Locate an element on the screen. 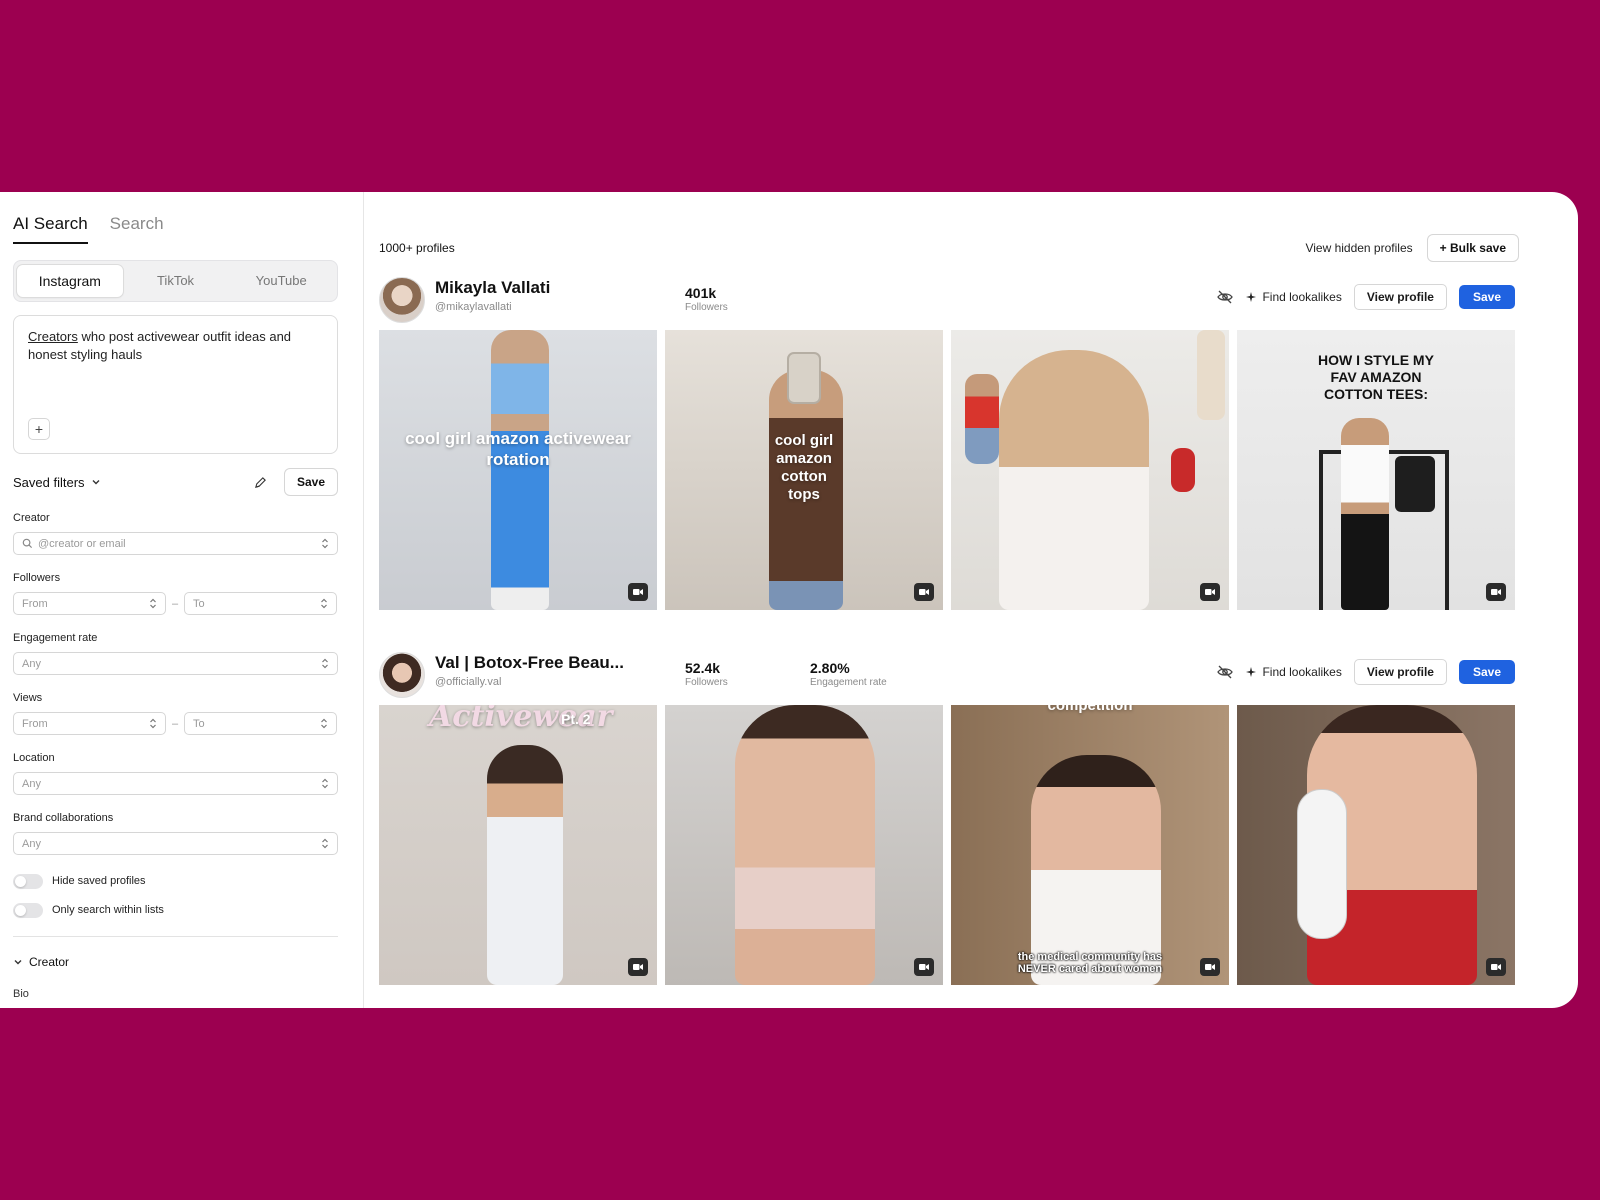 Image resolution: width=1600 pixels, height=1200 pixels. rack-pole is located at coordinates (1447, 530).